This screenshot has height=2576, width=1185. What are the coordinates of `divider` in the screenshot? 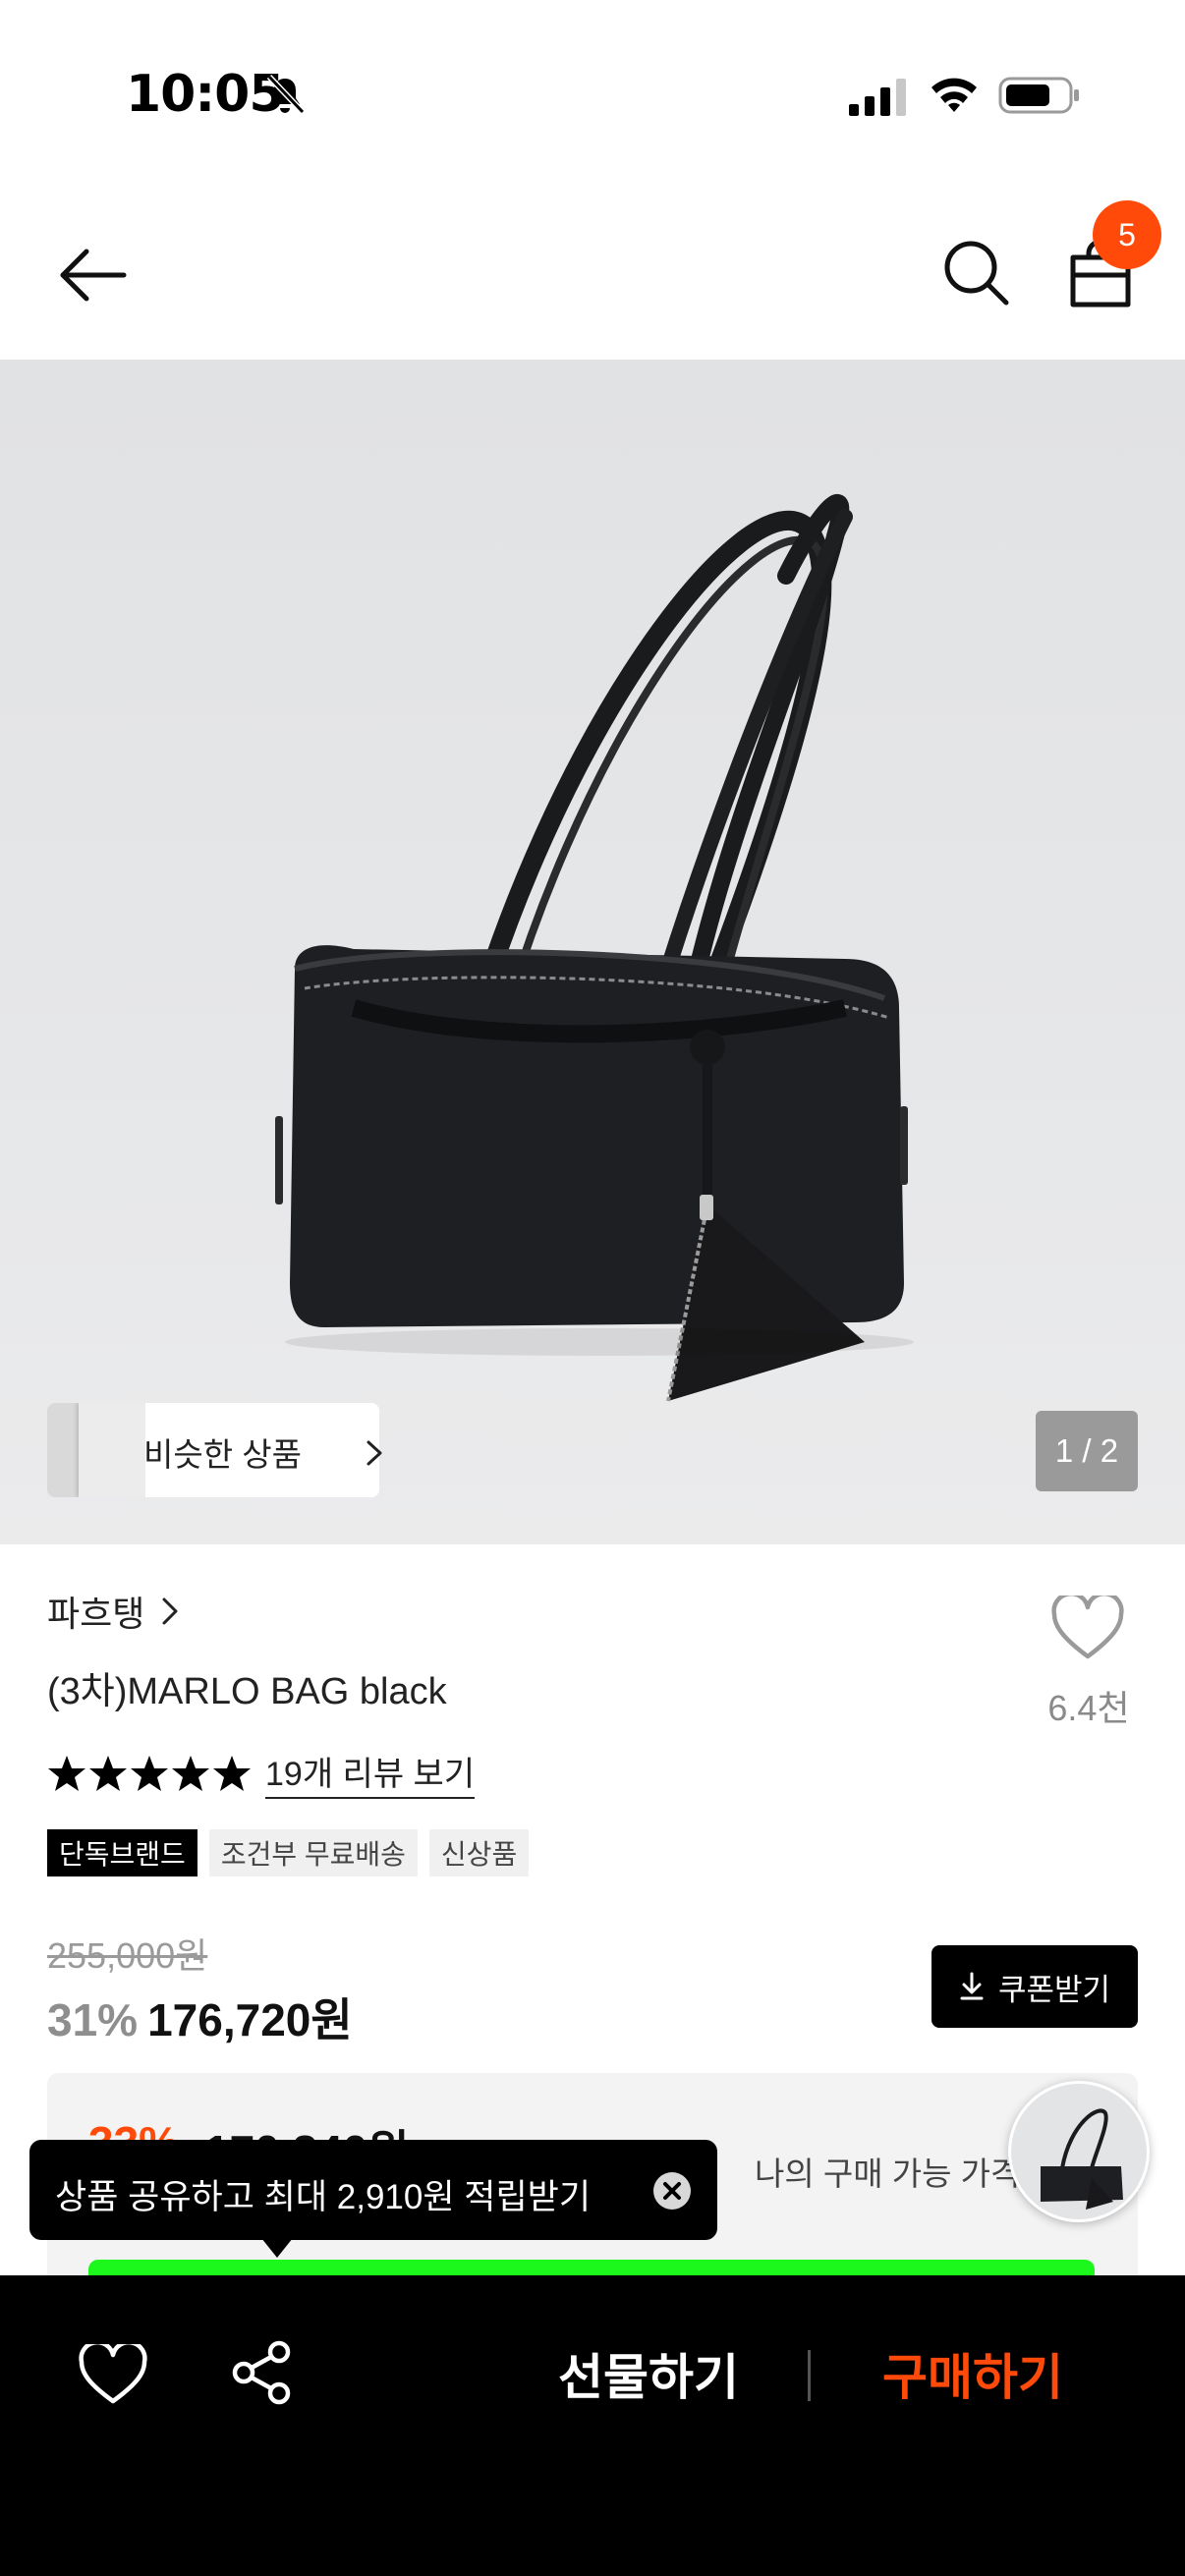 It's located at (810, 2375).